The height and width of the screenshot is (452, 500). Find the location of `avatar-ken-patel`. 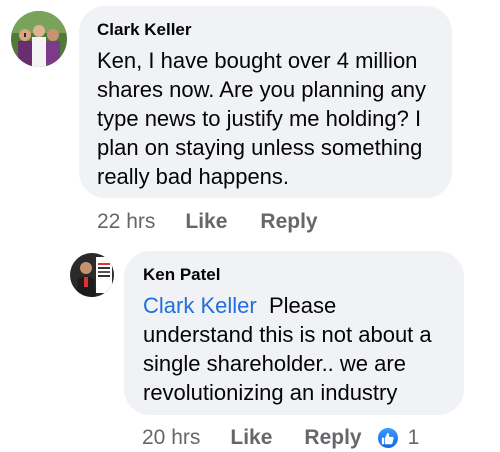

avatar-ken-patel is located at coordinates (92, 275).